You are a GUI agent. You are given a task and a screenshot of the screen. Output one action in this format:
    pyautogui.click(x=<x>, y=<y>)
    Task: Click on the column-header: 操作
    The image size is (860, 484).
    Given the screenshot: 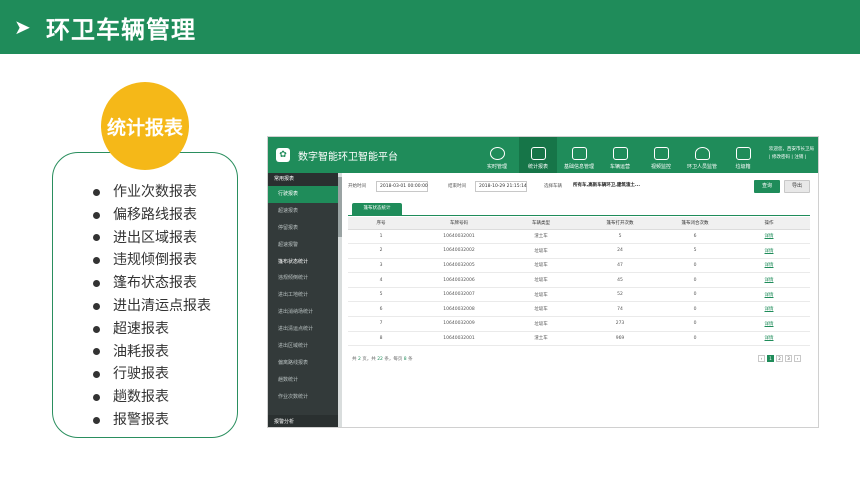 What is the action you would take?
    pyautogui.click(x=769, y=223)
    